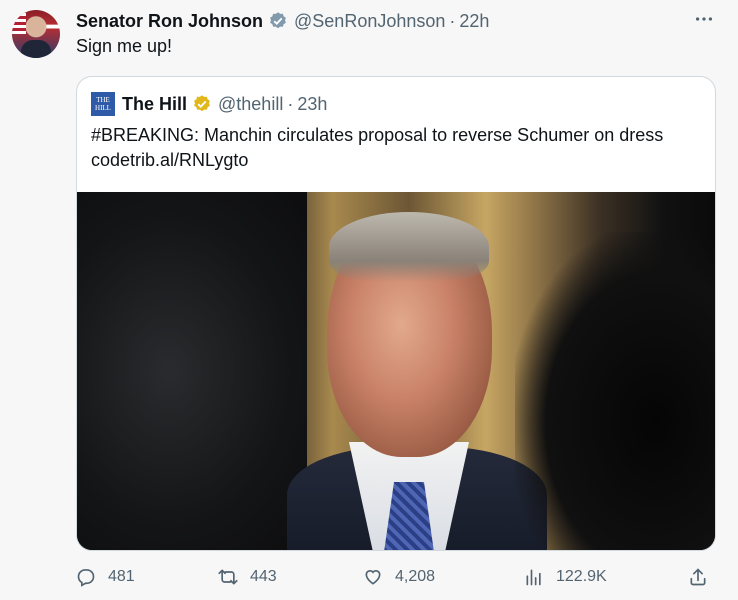 The height and width of the screenshot is (600, 738). I want to click on like-button: 4,208, so click(399, 577).